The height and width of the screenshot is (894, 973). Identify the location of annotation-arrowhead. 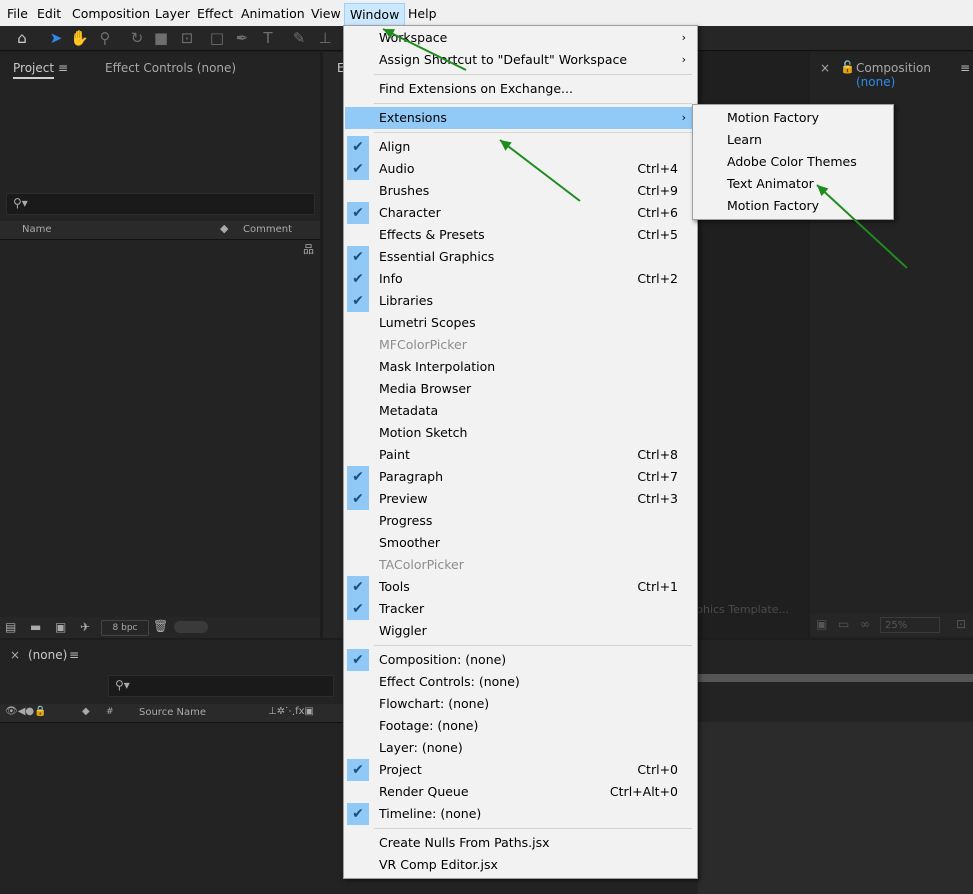
(506, 145).